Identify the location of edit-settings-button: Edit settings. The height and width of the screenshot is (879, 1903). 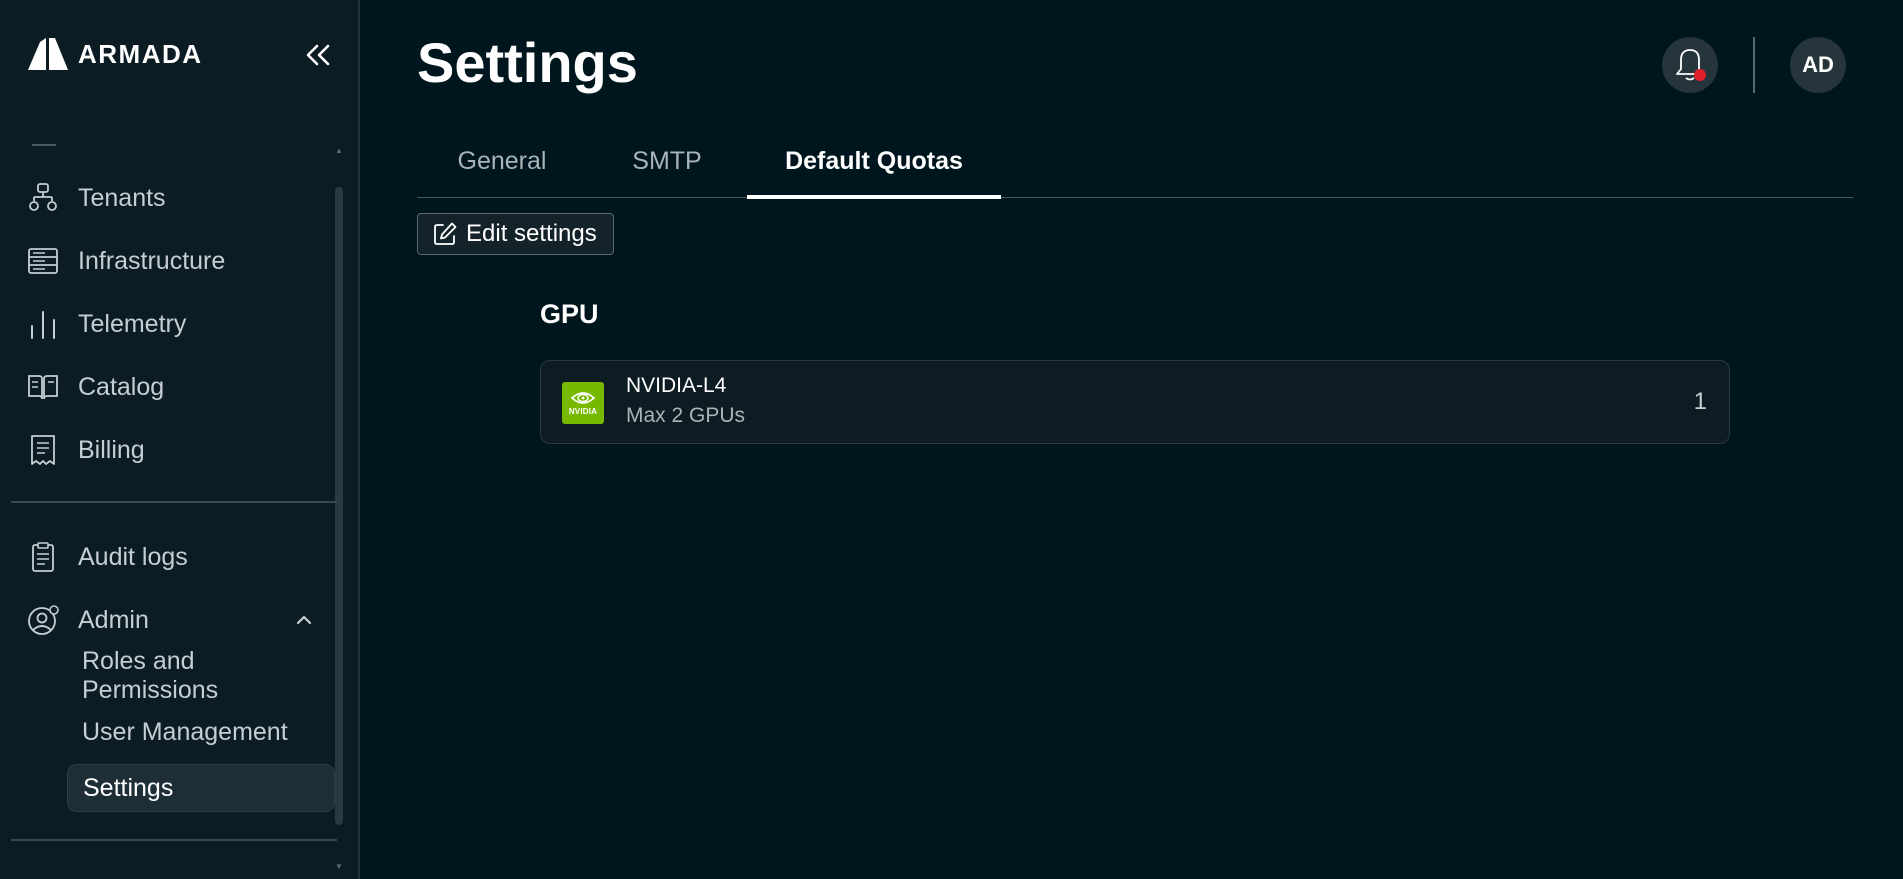
(515, 234).